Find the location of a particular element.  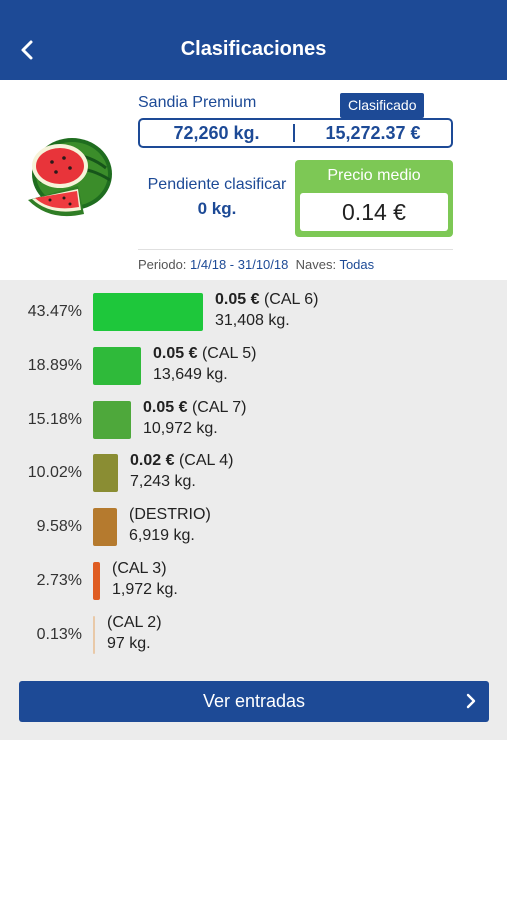

classification-info: (DESTRIO) 6,919 kg. is located at coordinates (170, 525).